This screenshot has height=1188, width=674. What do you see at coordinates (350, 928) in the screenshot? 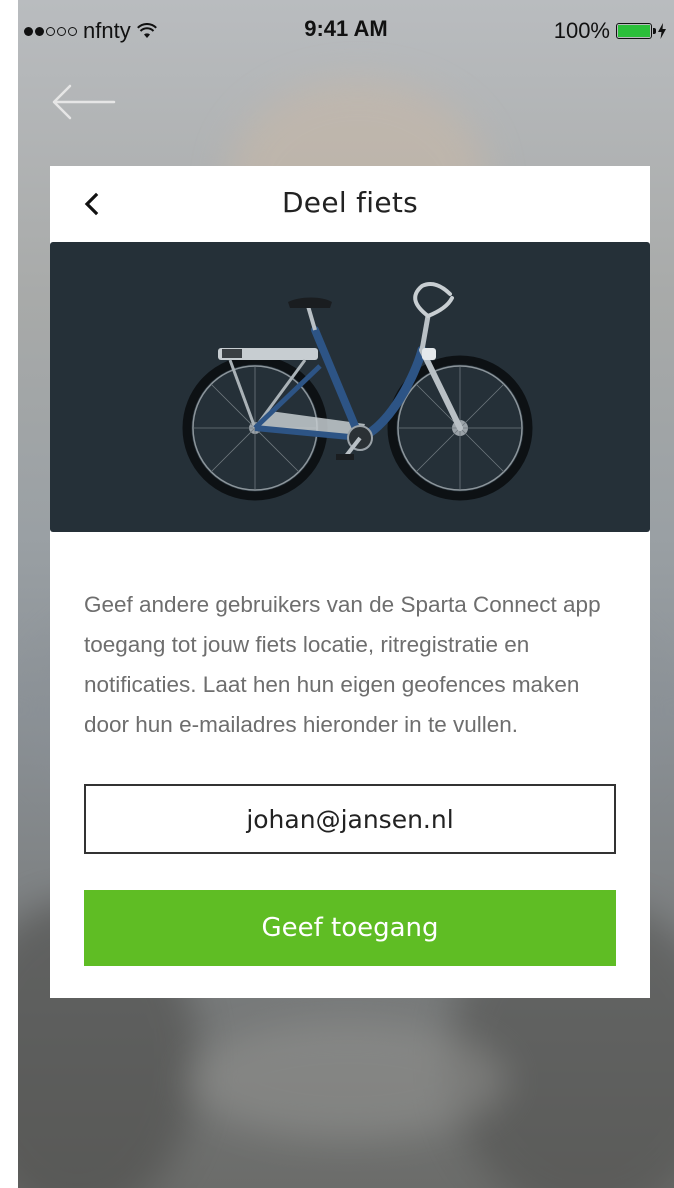
I see `grant-access-button: Geef toegang` at bounding box center [350, 928].